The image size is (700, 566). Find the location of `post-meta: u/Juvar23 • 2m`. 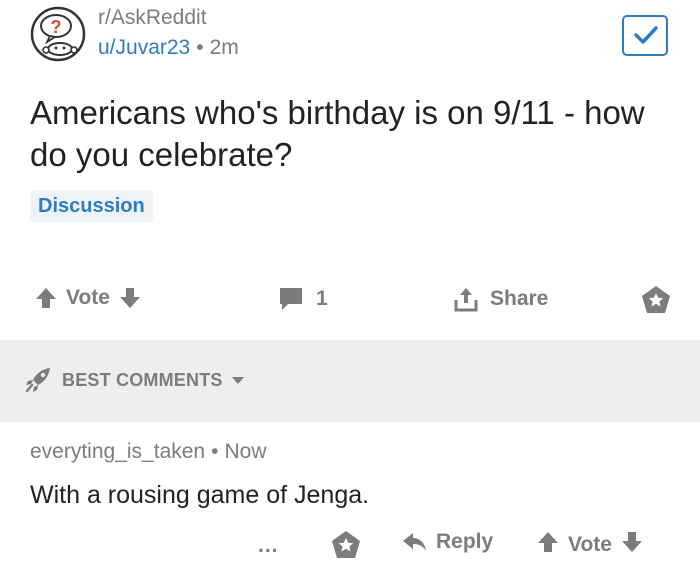

post-meta: u/Juvar23 • 2m is located at coordinates (168, 48).